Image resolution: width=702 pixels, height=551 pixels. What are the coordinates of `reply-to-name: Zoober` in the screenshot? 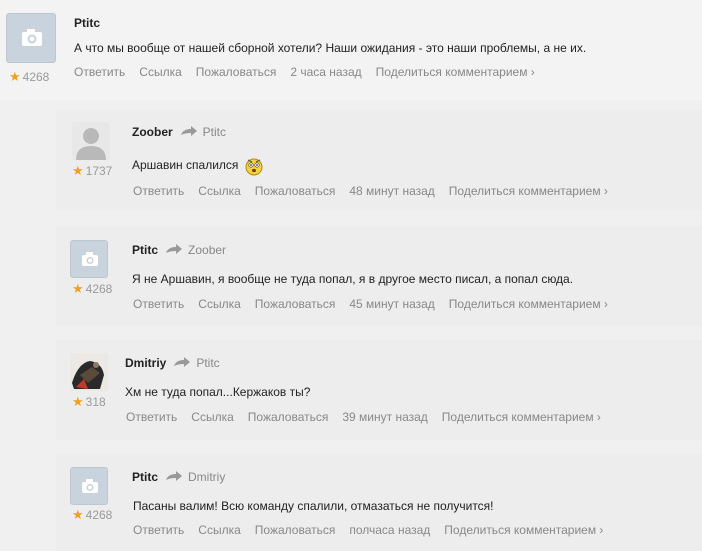 It's located at (207, 250).